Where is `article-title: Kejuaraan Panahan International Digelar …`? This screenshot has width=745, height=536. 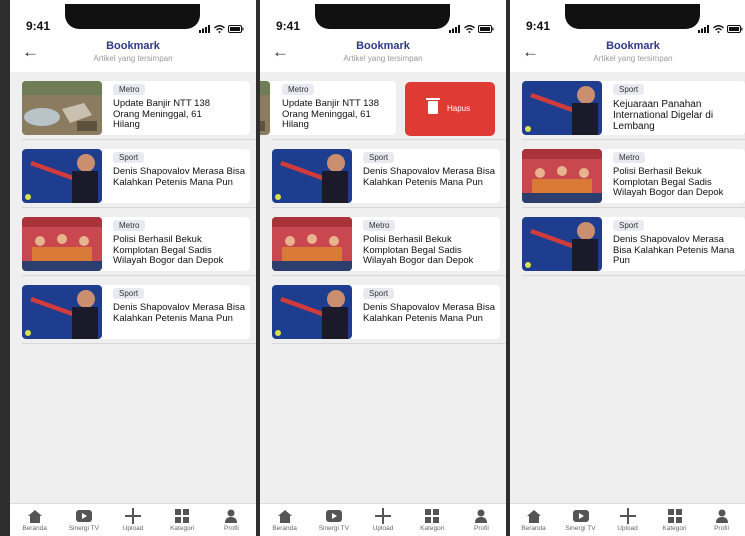 article-title: Kejuaraan Panahan International Digelar … is located at coordinates (663, 115).